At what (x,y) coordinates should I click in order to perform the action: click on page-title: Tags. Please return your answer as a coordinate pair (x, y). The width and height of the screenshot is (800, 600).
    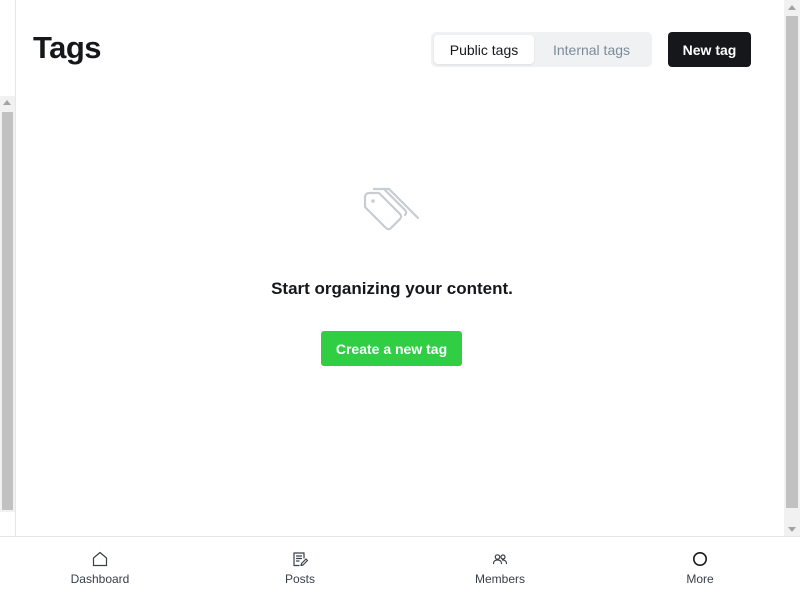
    Looking at the image, I should click on (67, 47).